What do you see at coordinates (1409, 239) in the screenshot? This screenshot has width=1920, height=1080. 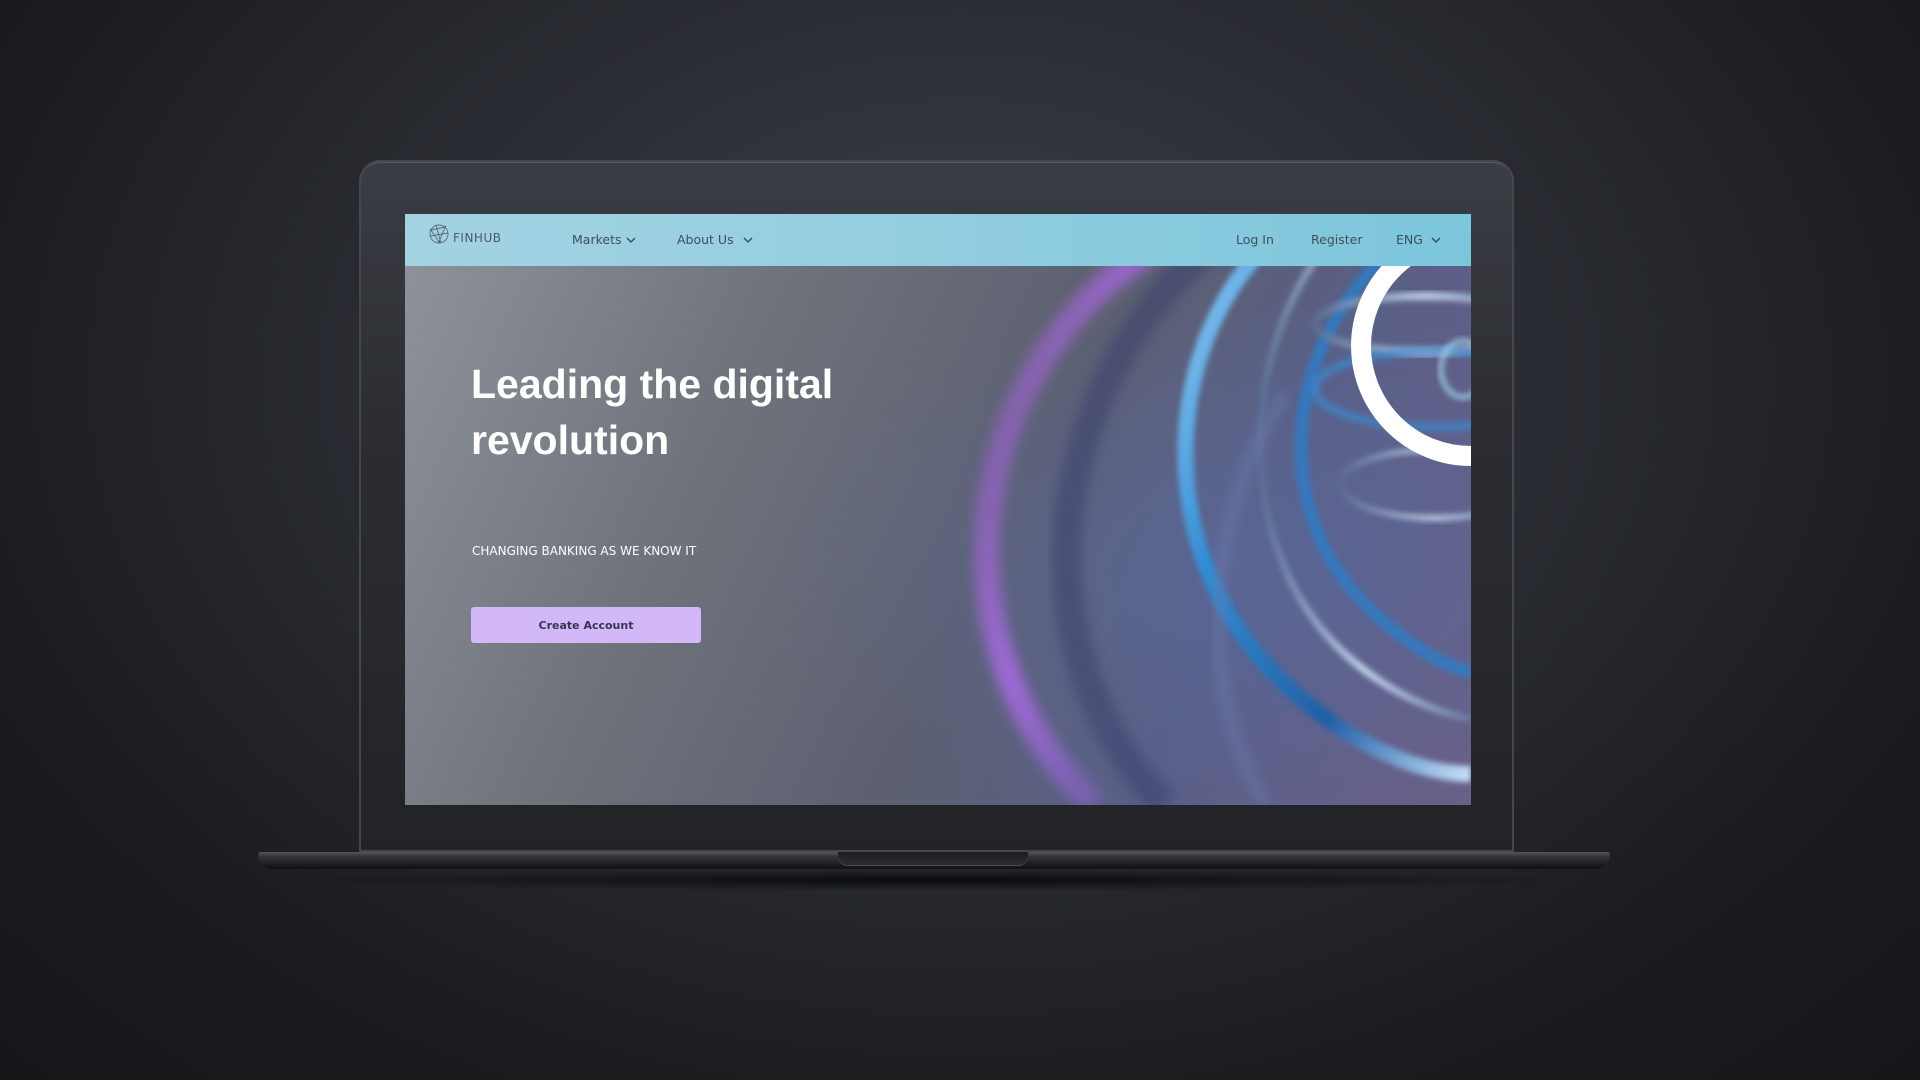 I see `language-label: ENG` at bounding box center [1409, 239].